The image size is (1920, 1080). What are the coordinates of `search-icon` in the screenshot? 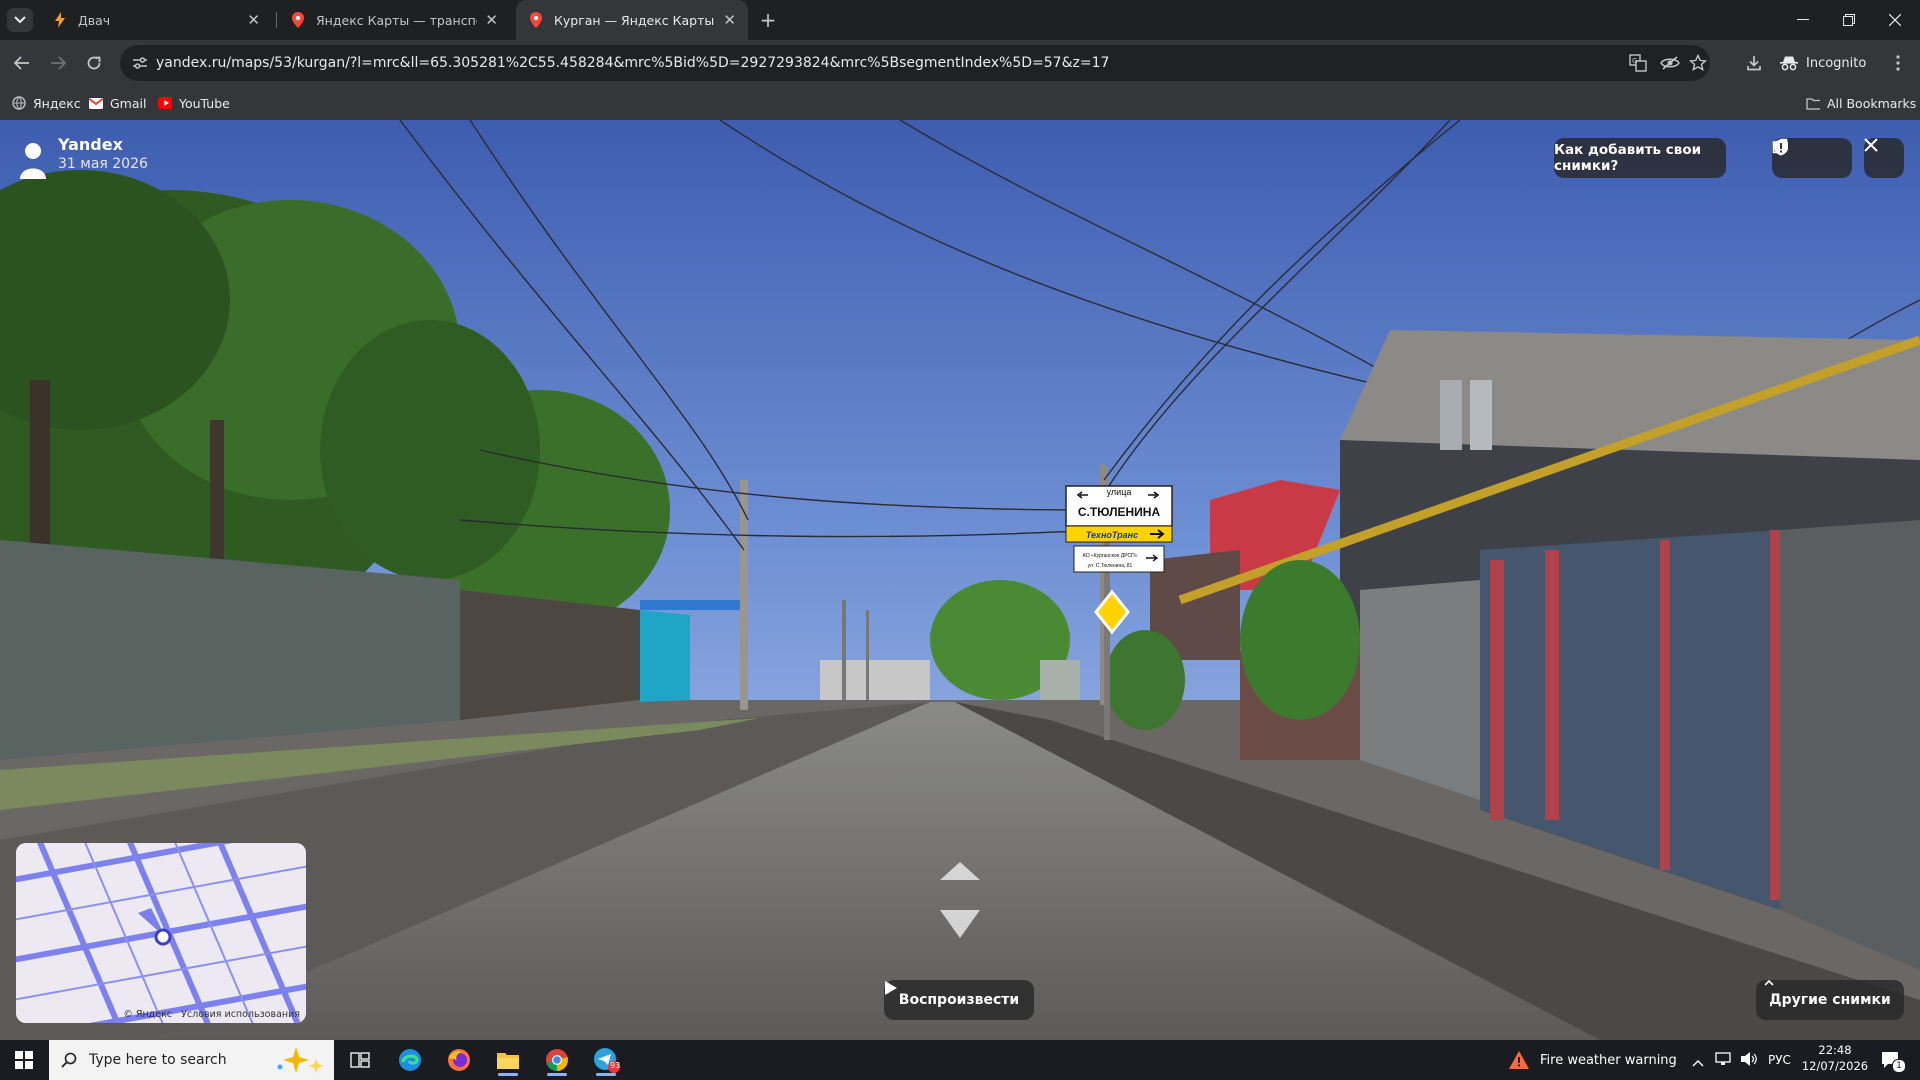 It's located at (69, 1060).